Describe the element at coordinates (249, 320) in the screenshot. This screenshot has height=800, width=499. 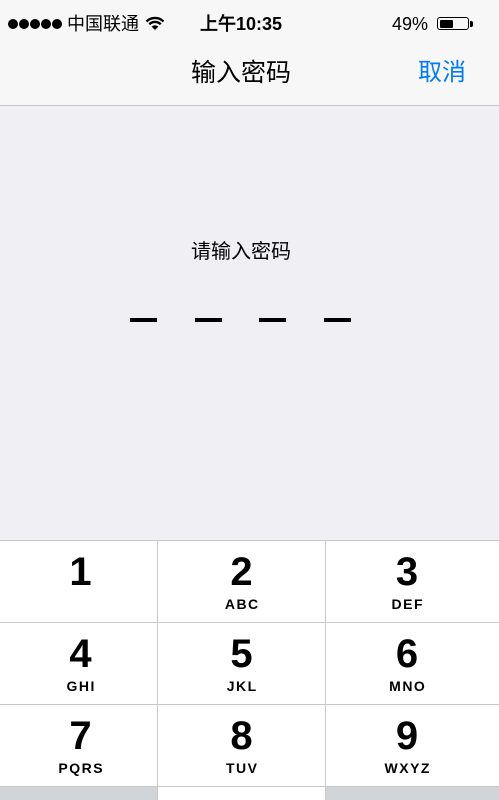
I see `passcode-field` at that location.